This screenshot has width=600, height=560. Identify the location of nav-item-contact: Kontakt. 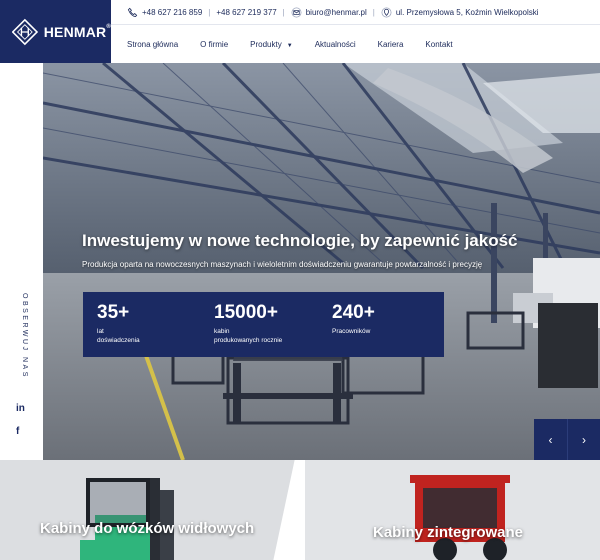
(438, 44).